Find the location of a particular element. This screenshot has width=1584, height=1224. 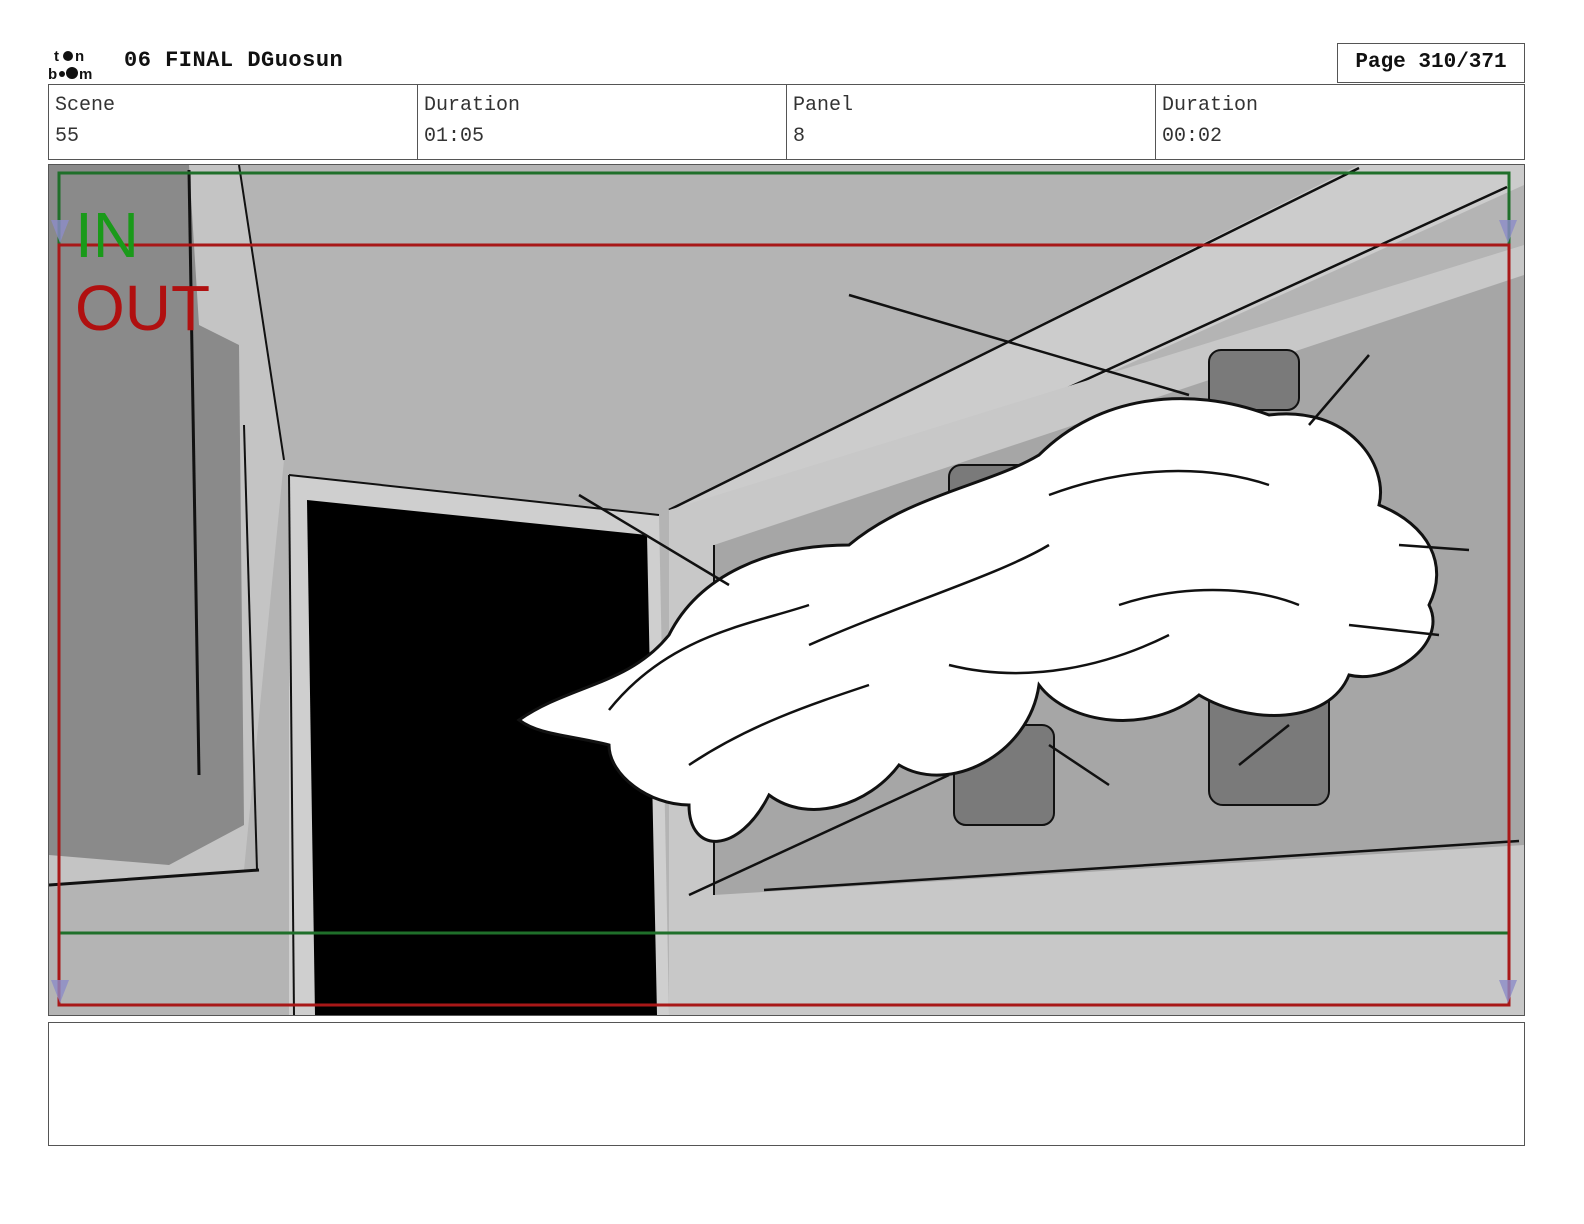

scene-value: 55 is located at coordinates (67, 136).